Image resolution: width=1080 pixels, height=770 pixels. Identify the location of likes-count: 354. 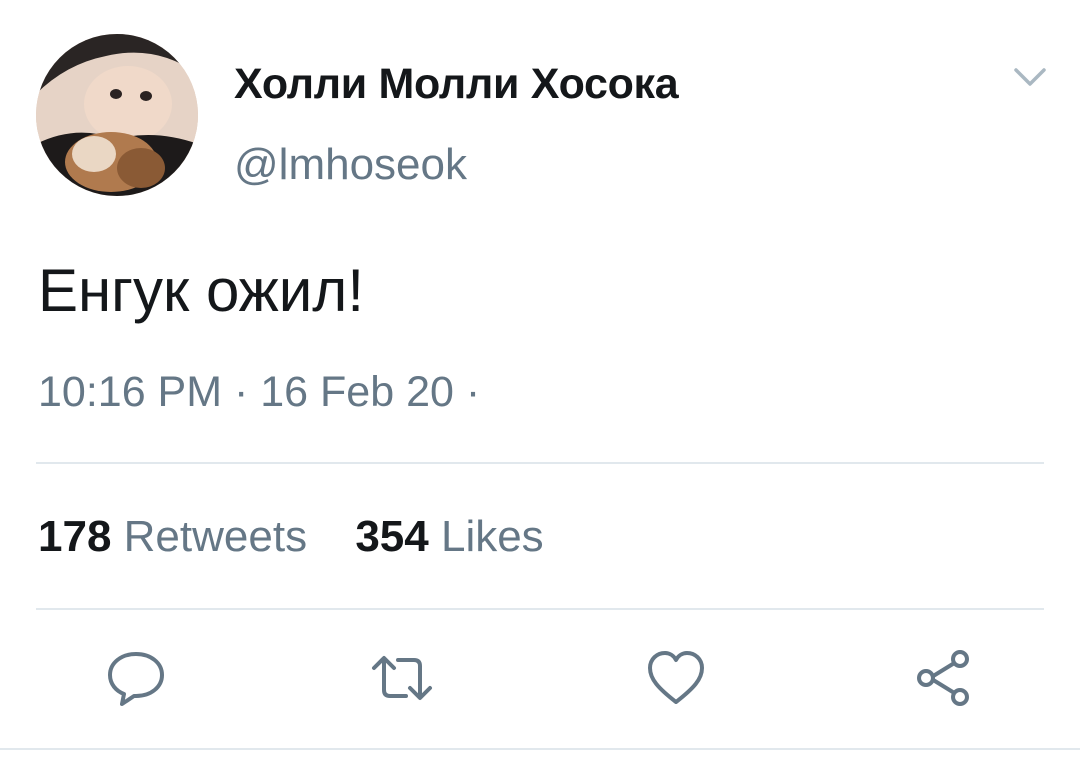
(392, 536).